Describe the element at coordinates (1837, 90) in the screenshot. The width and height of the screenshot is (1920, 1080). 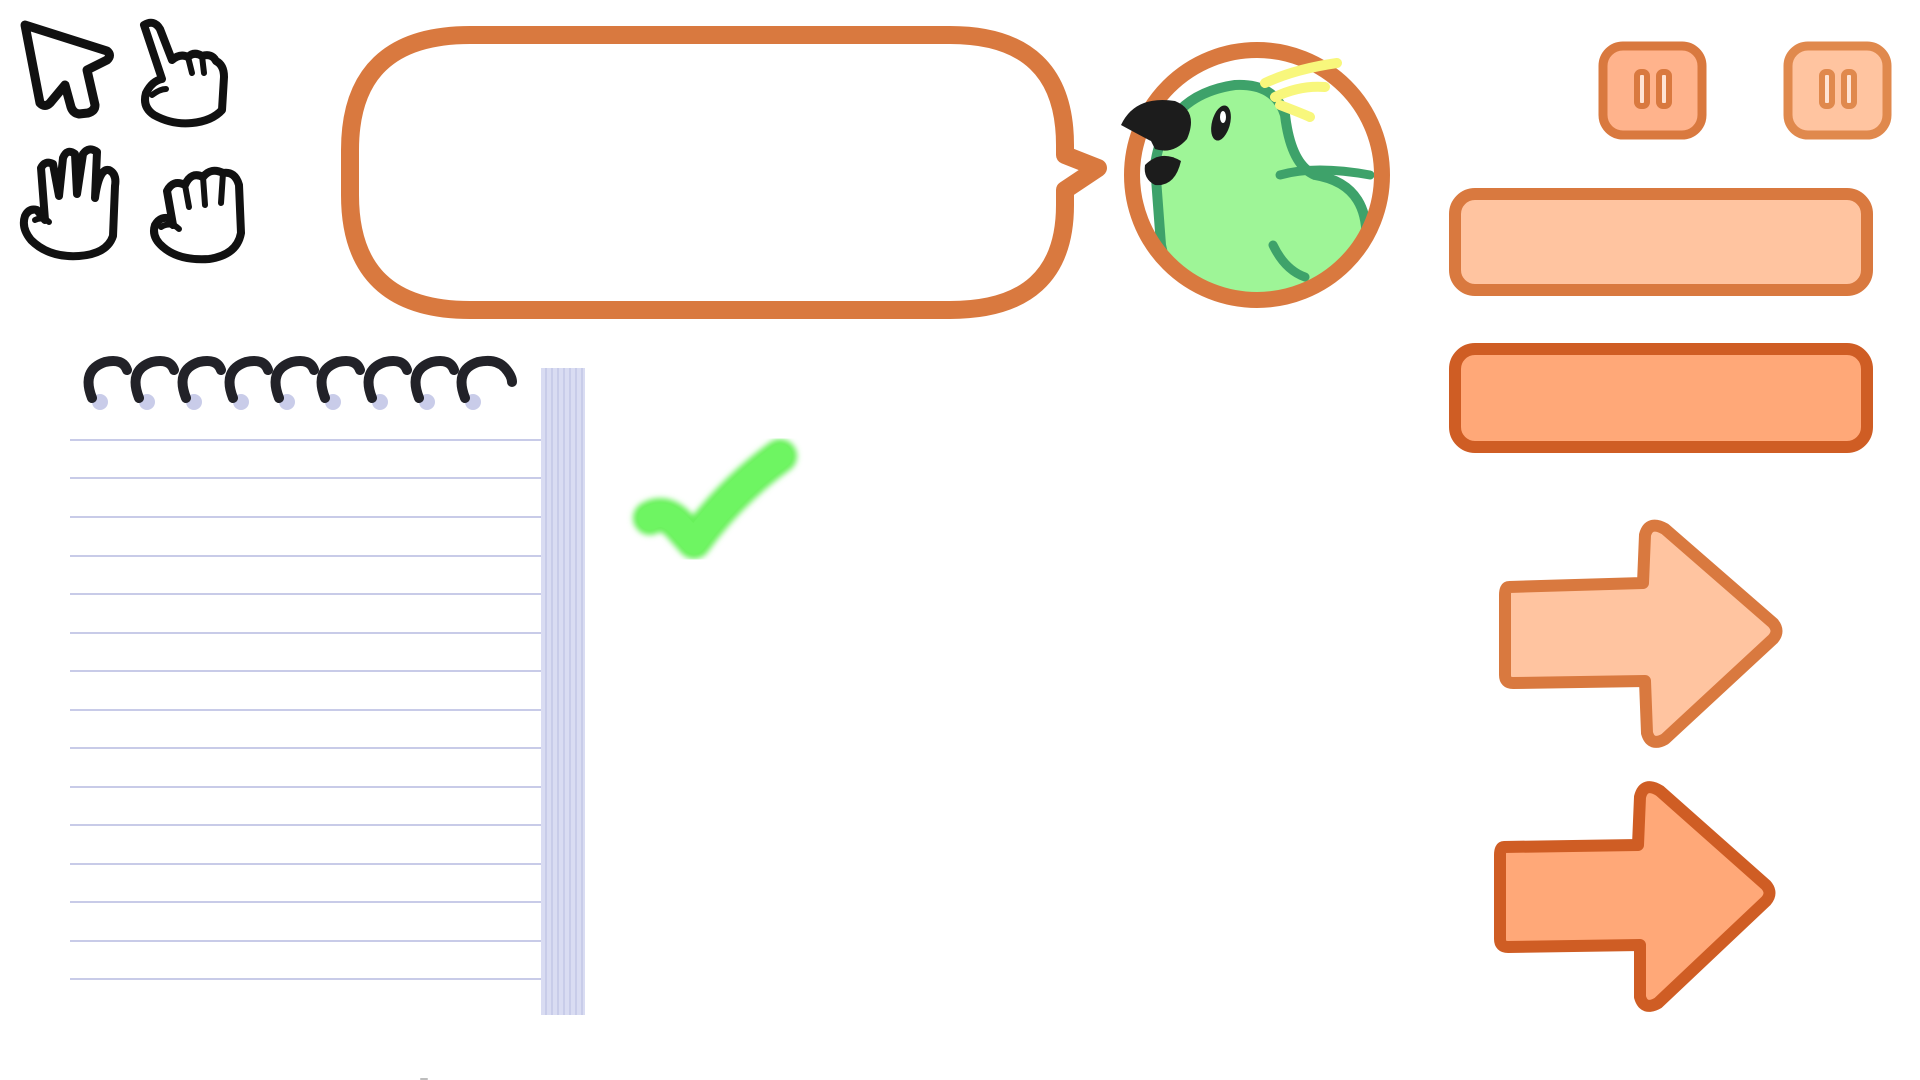
I see `pause-button-hover` at that location.